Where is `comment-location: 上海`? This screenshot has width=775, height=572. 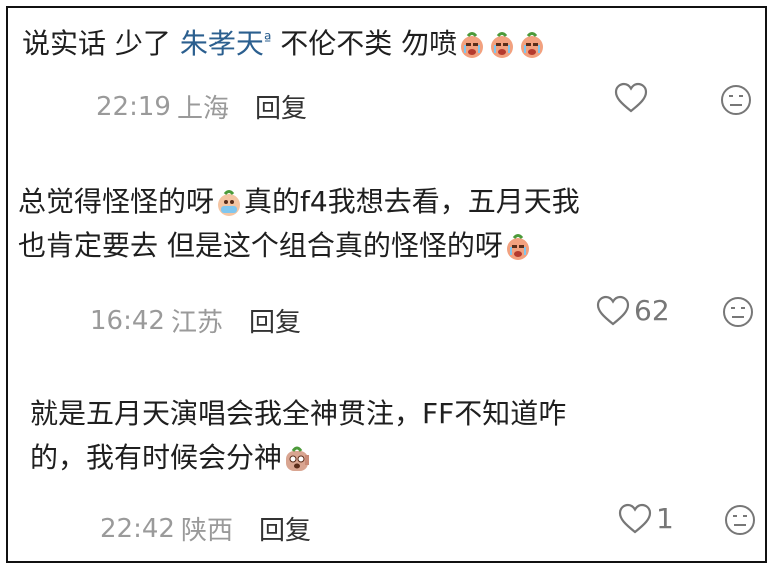 comment-location: 上海 is located at coordinates (202, 109).